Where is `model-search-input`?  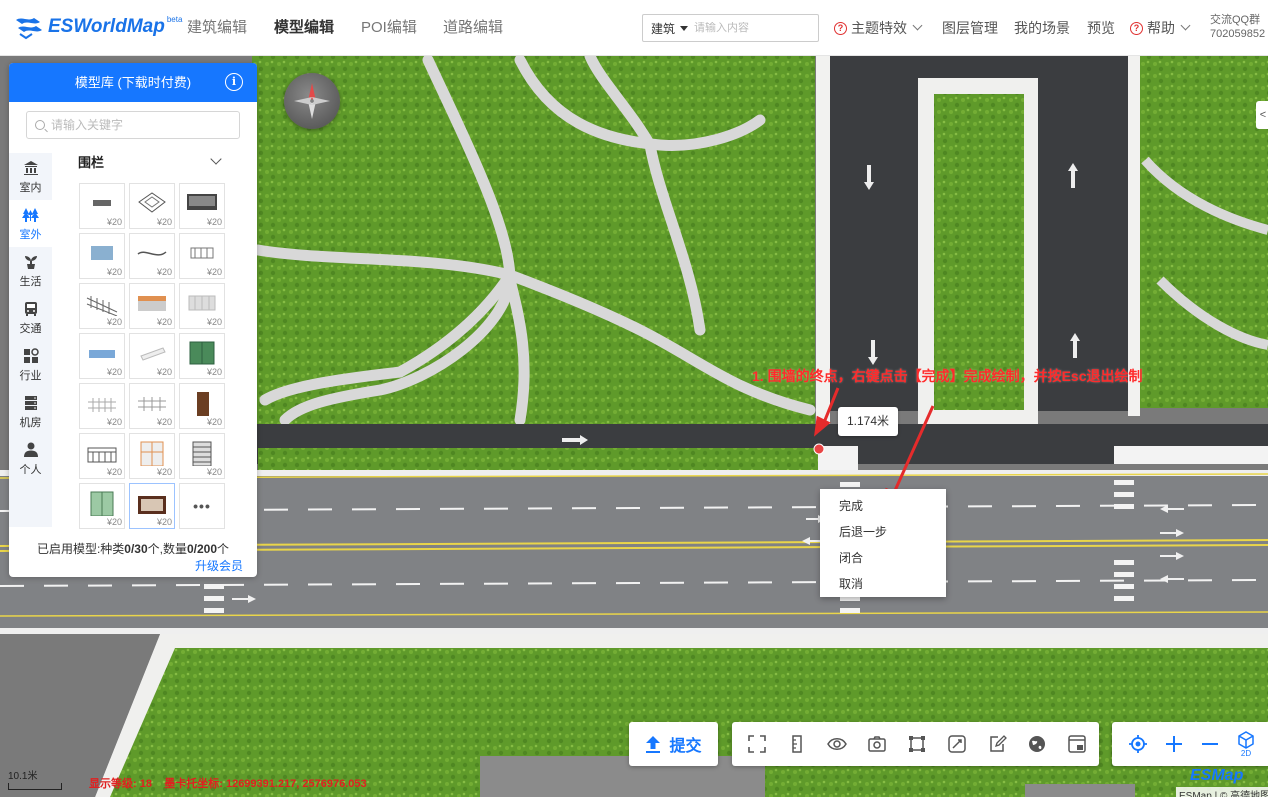
model-search-input is located at coordinates (136, 125).